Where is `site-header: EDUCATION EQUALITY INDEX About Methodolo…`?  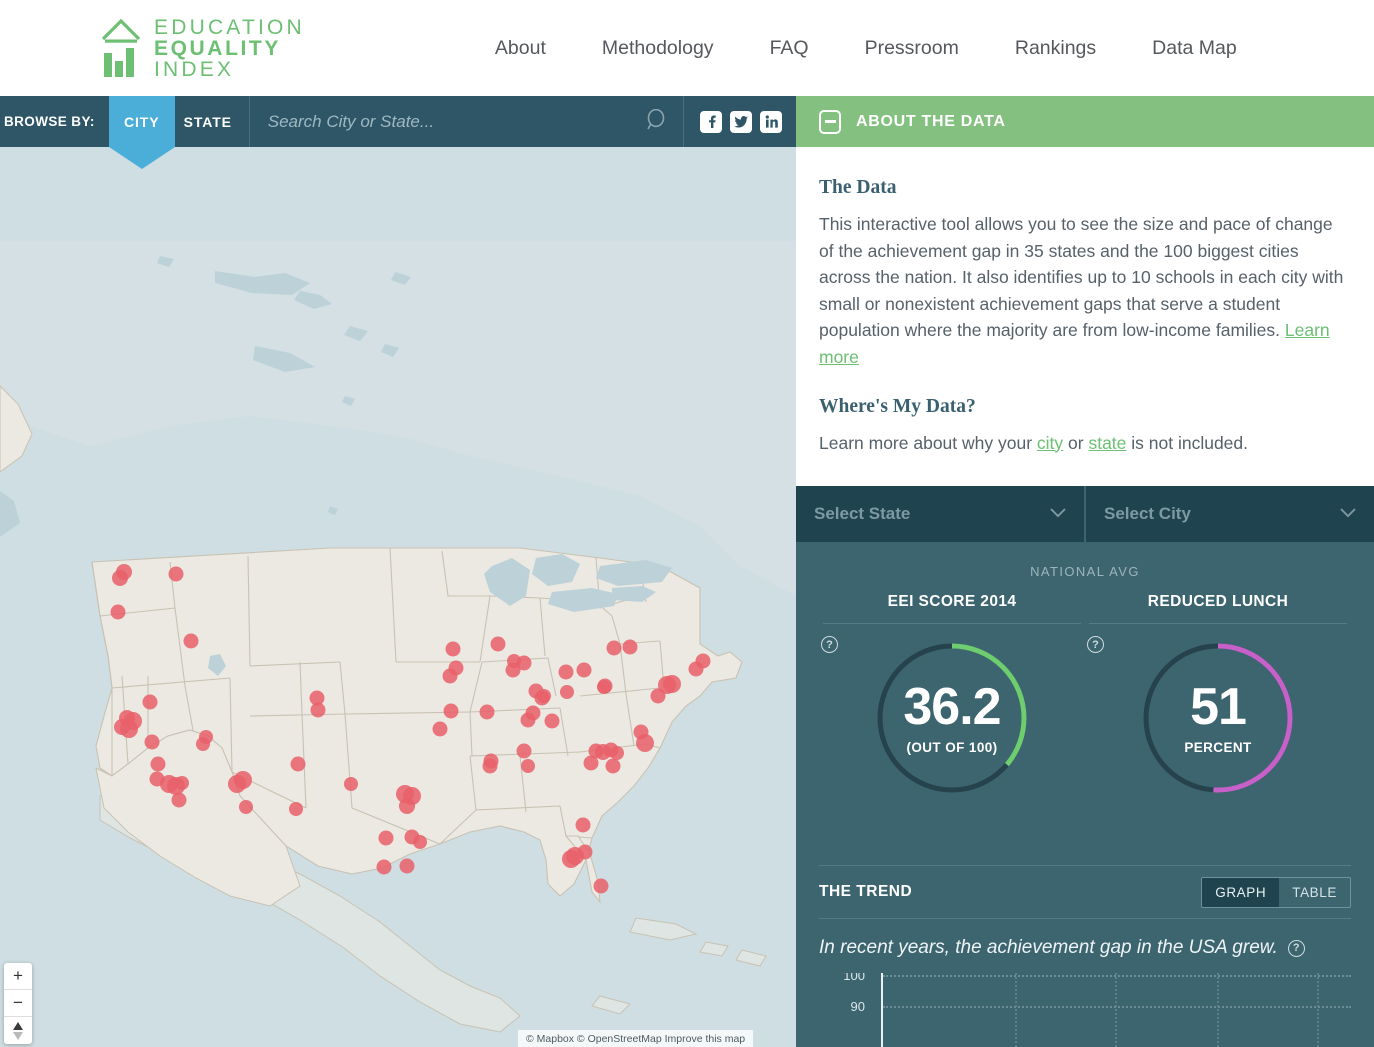
site-header: EDUCATION EQUALITY INDEX About Methodolo… is located at coordinates (687, 48).